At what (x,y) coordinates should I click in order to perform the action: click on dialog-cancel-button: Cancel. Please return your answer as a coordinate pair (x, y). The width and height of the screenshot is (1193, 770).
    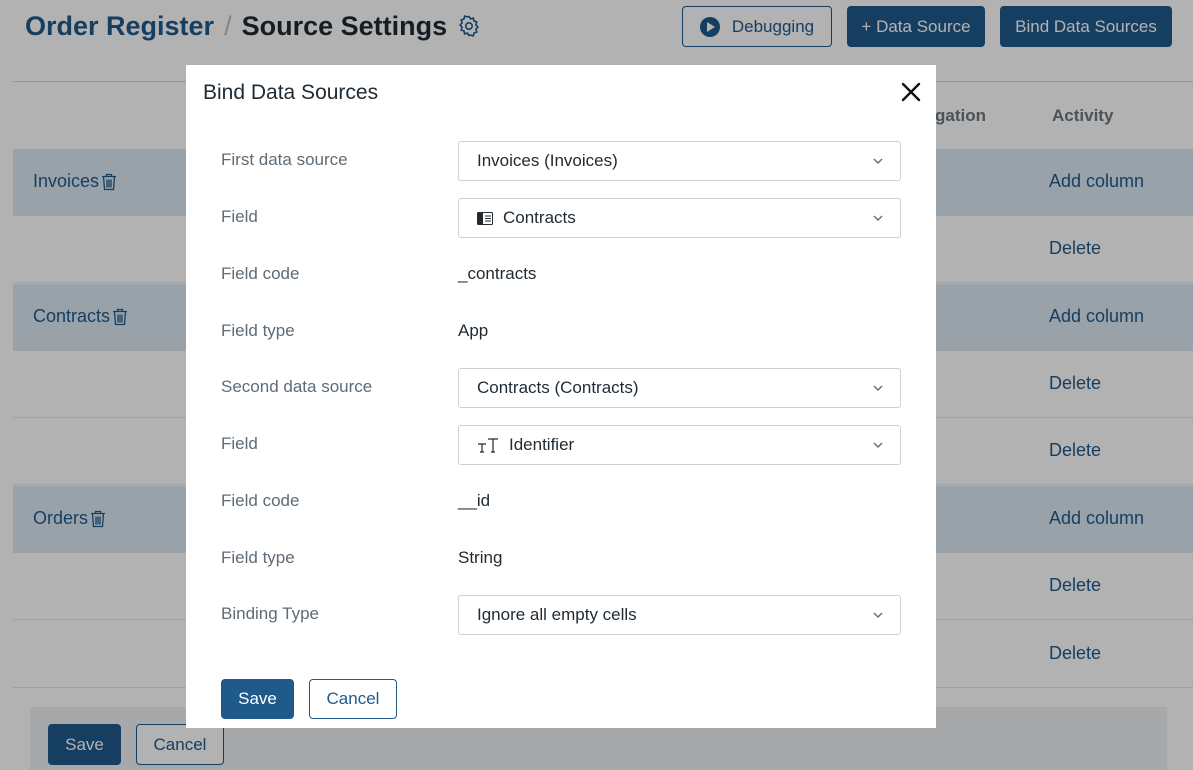
    Looking at the image, I should click on (353, 699).